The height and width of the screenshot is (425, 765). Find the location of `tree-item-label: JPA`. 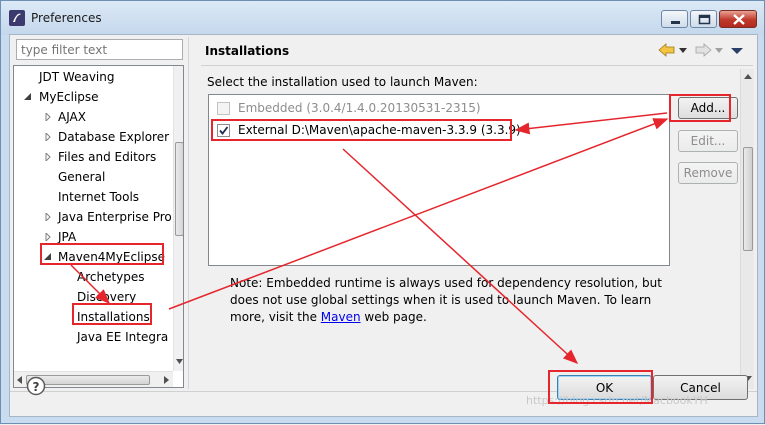

tree-item-label: JPA is located at coordinates (67, 237).